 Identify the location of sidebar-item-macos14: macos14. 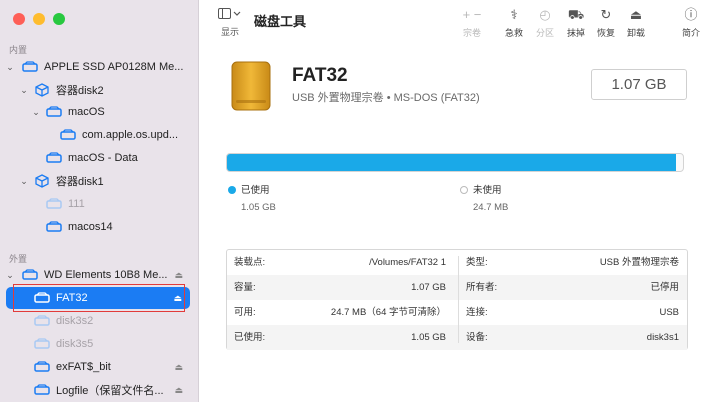
(97, 227).